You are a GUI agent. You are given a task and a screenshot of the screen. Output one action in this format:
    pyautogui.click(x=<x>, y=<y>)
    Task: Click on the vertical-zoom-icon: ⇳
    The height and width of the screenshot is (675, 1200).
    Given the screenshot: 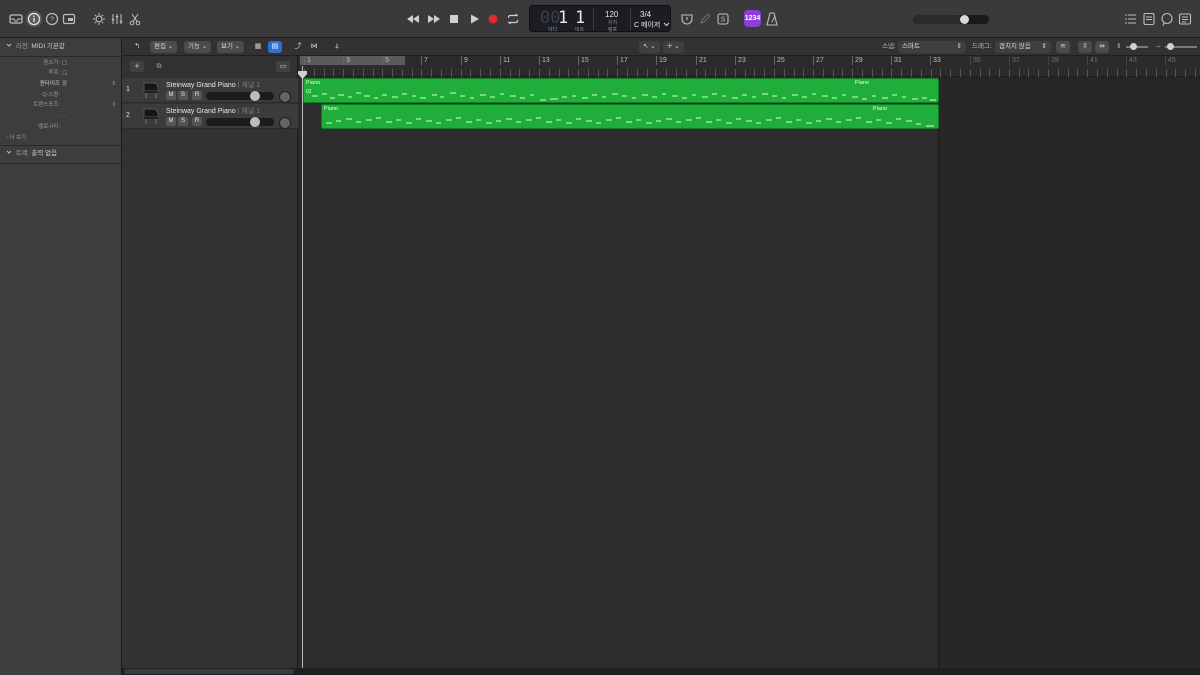 What is the action you would take?
    pyautogui.click(x=1085, y=47)
    